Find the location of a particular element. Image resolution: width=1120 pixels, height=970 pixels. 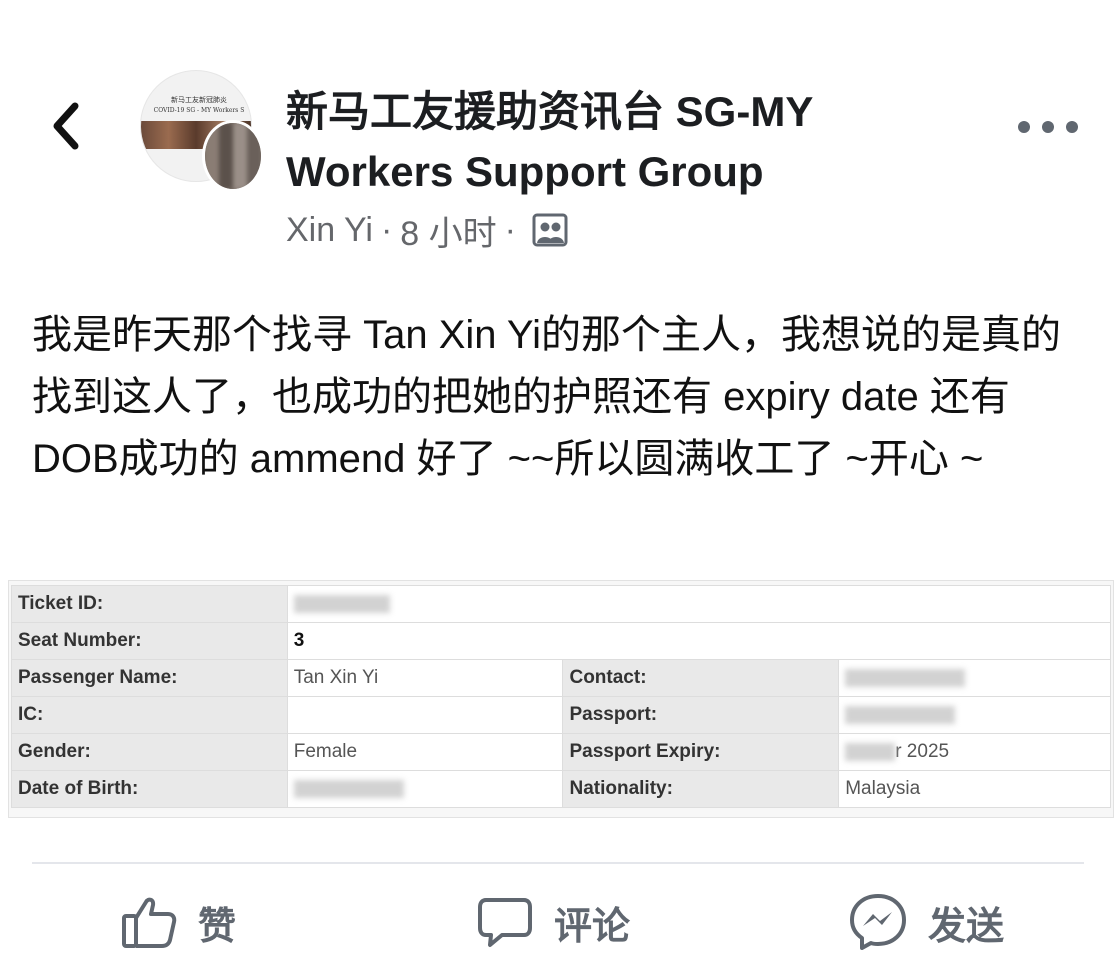

ticket-row: Gender: Female Passport Expiry: r 2025 is located at coordinates (561, 752).